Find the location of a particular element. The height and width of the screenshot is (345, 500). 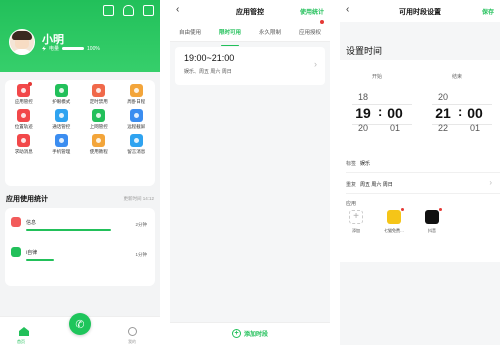

function-item: 位置轨迹 is located at coordinates (24, 119).